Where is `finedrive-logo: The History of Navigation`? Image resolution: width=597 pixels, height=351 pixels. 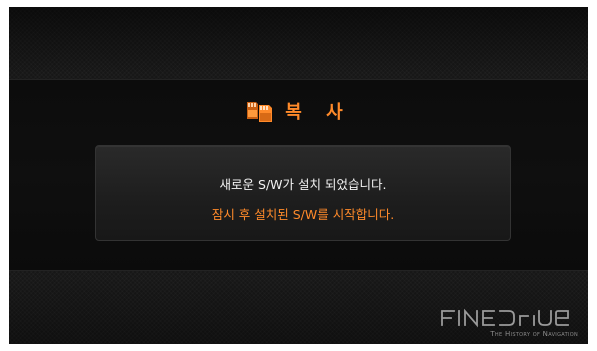 finedrive-logo: The History of Navigation is located at coordinates (508, 323).